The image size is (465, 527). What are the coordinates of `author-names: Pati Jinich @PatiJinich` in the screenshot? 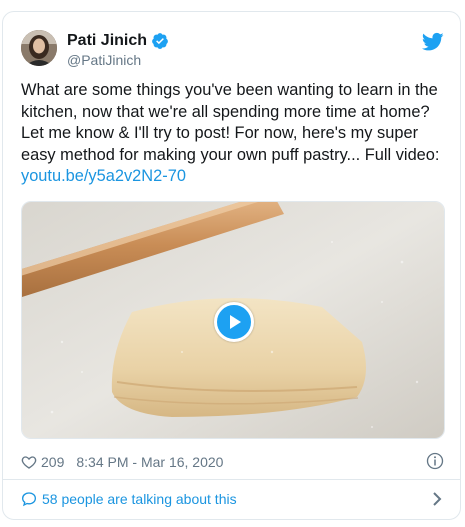 It's located at (118, 50).